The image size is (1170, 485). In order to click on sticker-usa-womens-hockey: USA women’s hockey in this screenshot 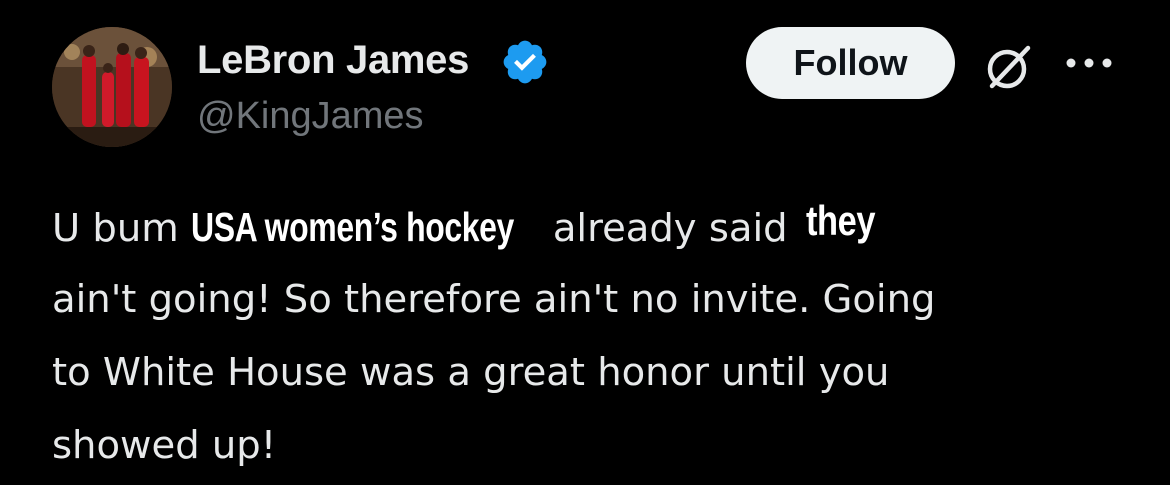, I will do `click(352, 227)`.